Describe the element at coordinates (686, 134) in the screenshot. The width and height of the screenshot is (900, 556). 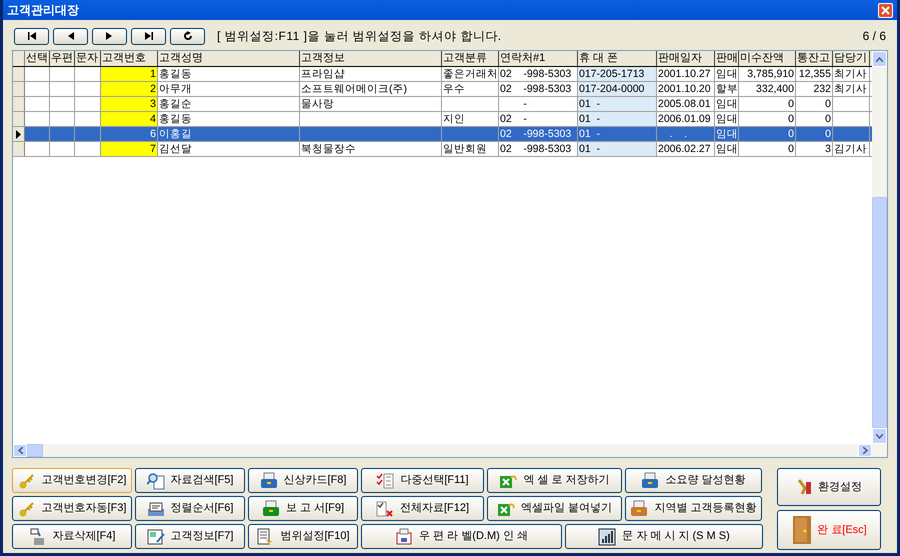
I see `table-cell: . .` at that location.